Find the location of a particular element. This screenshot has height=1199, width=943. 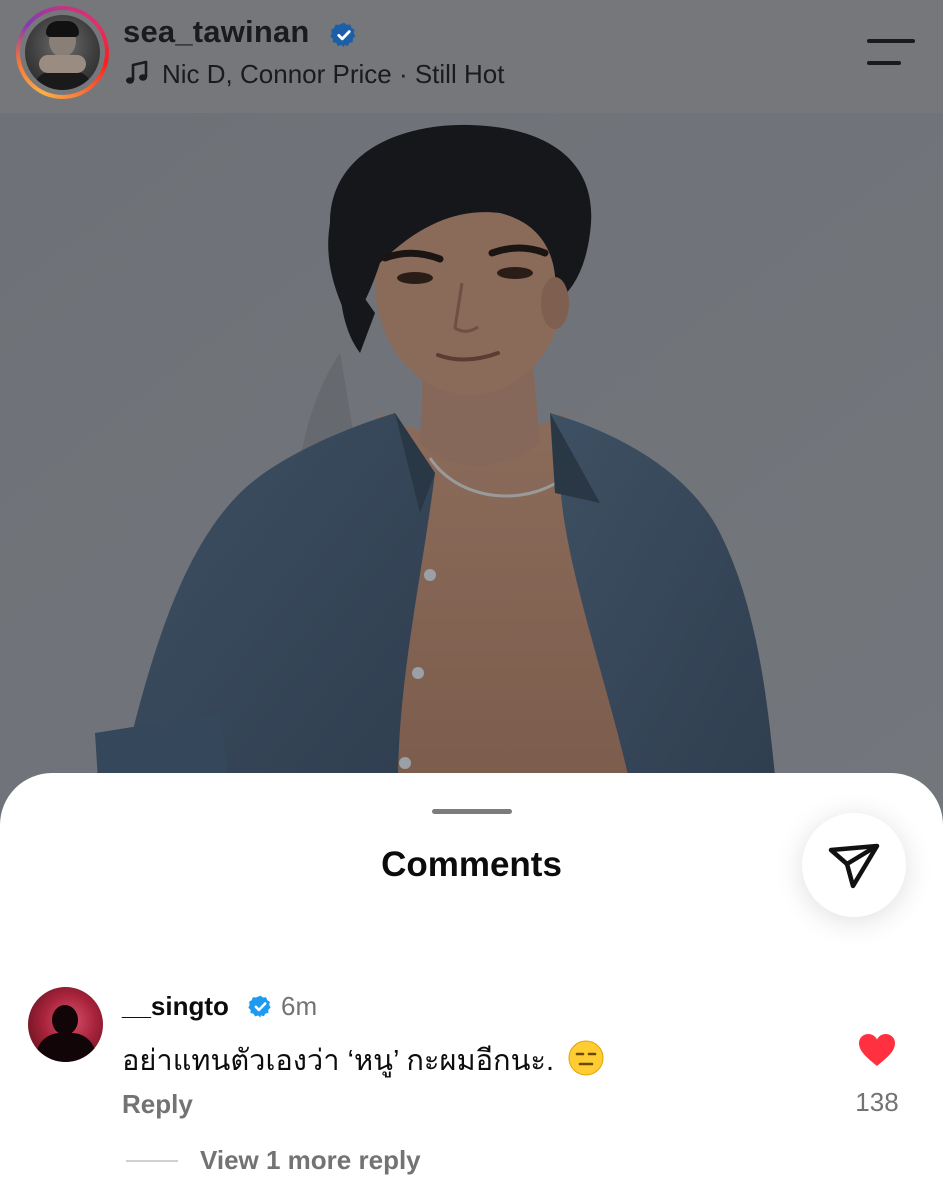

sheet-drag-handle is located at coordinates (472, 811).